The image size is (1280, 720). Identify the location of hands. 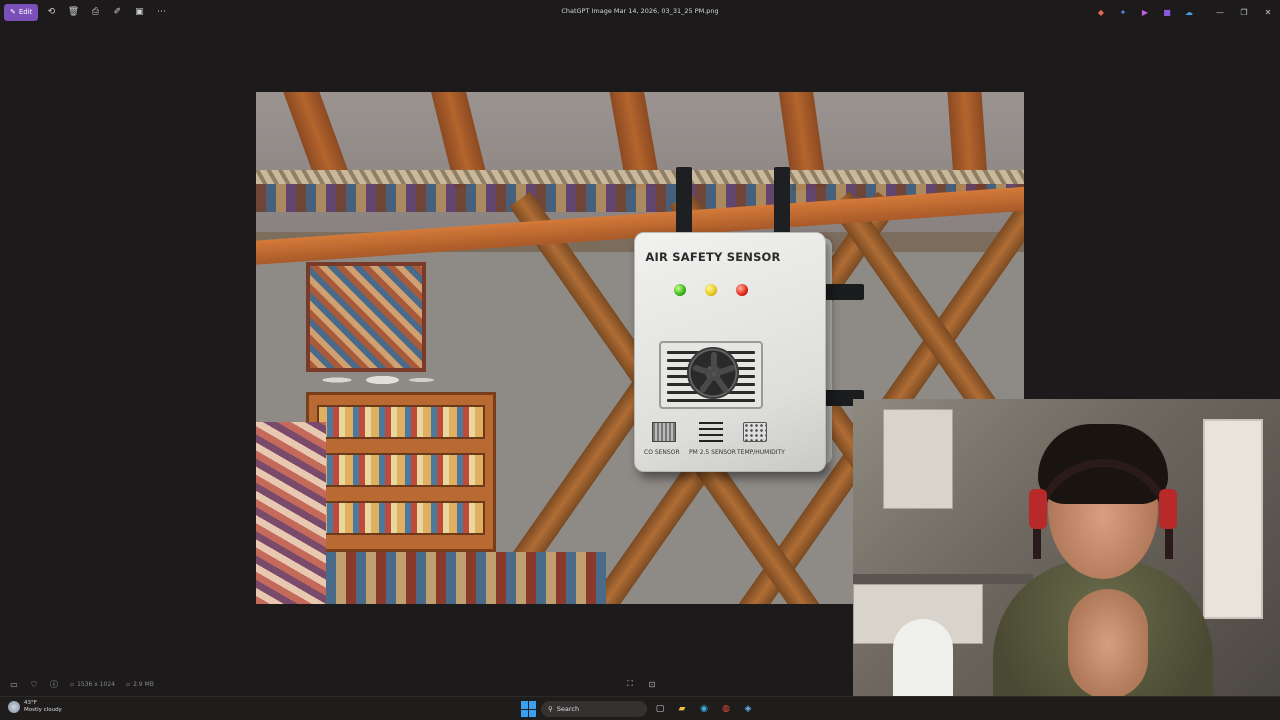
(1108, 644).